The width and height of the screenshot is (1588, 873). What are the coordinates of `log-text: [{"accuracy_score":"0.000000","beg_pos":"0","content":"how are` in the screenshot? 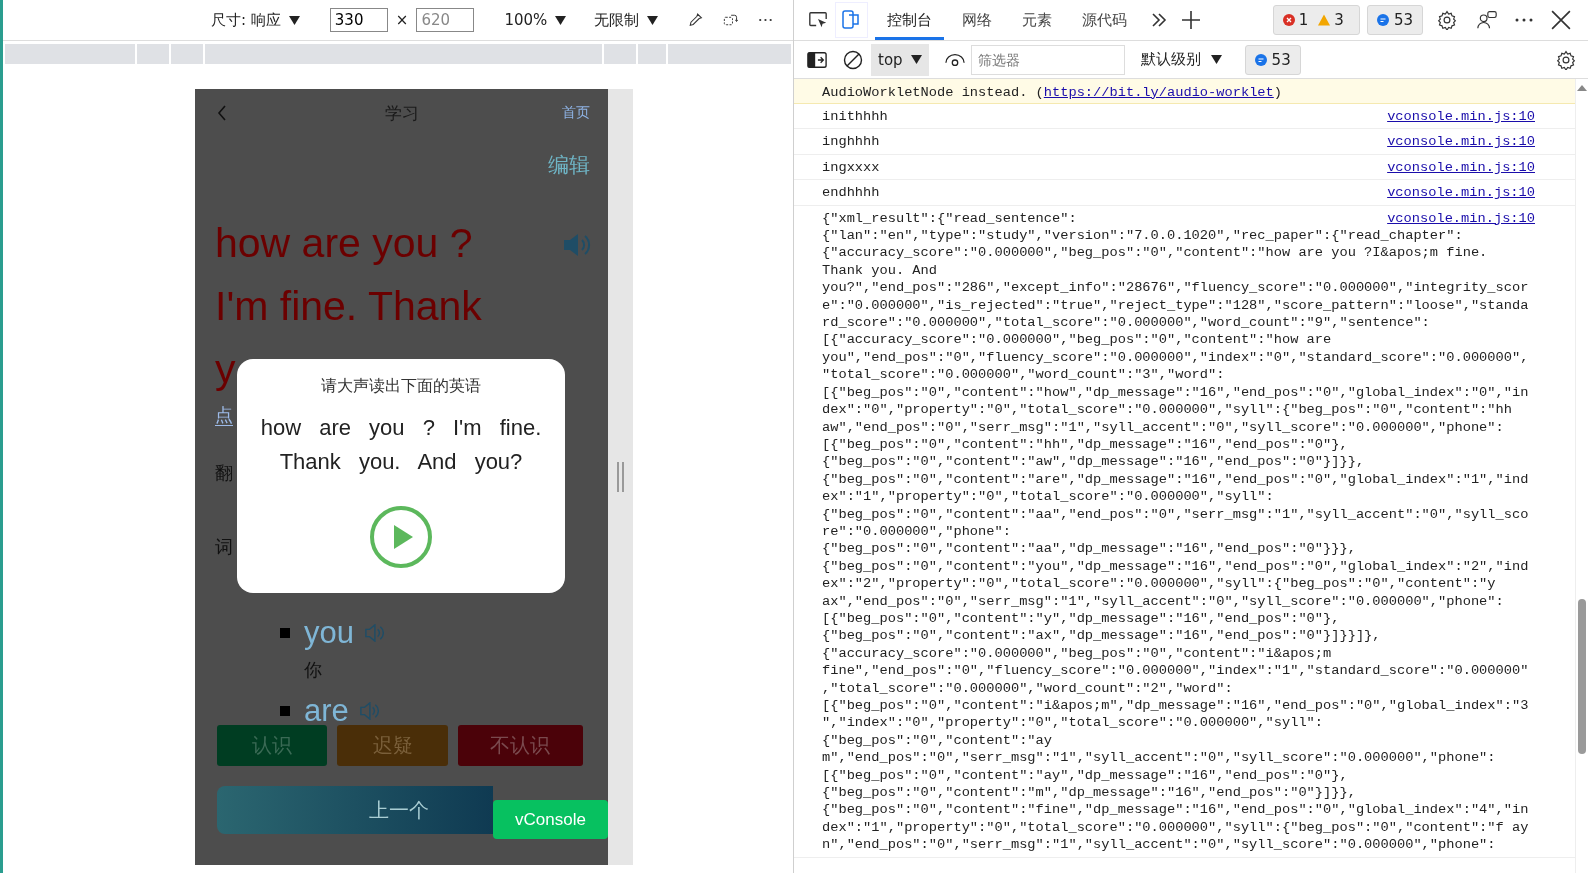 It's located at (1077, 340).